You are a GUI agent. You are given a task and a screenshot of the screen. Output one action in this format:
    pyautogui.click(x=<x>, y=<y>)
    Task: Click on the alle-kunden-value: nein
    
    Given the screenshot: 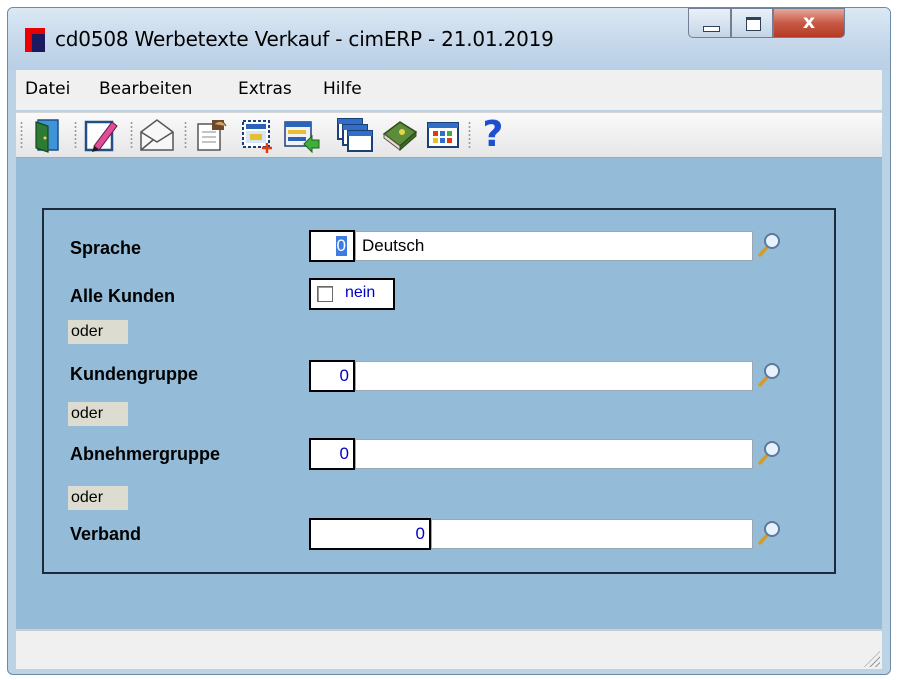 What is the action you would take?
    pyautogui.click(x=360, y=292)
    